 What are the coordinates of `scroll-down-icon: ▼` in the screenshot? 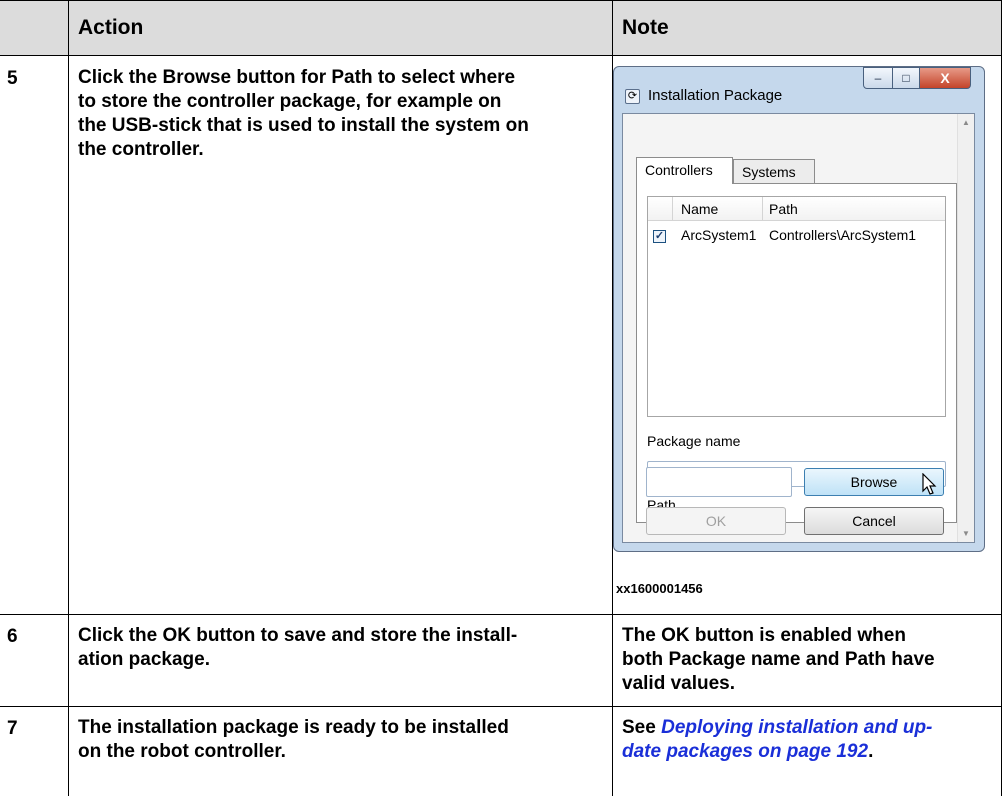 It's located at (966, 533).